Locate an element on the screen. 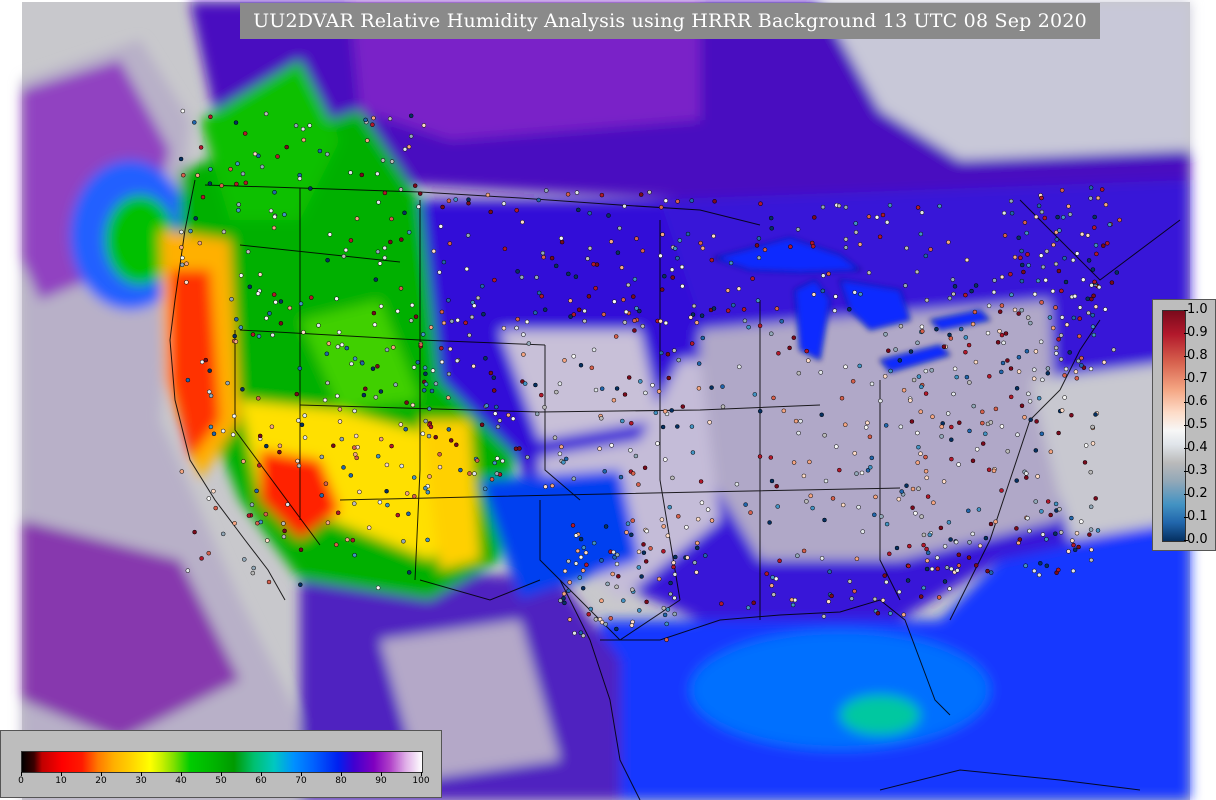 Image resolution: width=1216 pixels, height=800 pixels. rh-colorbar-tick-label: 10 is located at coordinates (61, 781).